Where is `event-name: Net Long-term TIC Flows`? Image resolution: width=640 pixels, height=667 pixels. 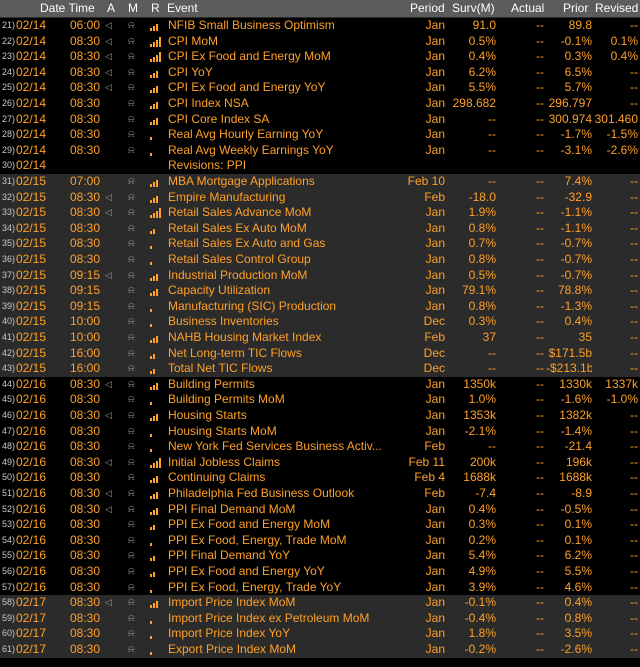
event-name: Net Long-term TIC Flows is located at coordinates (284, 354).